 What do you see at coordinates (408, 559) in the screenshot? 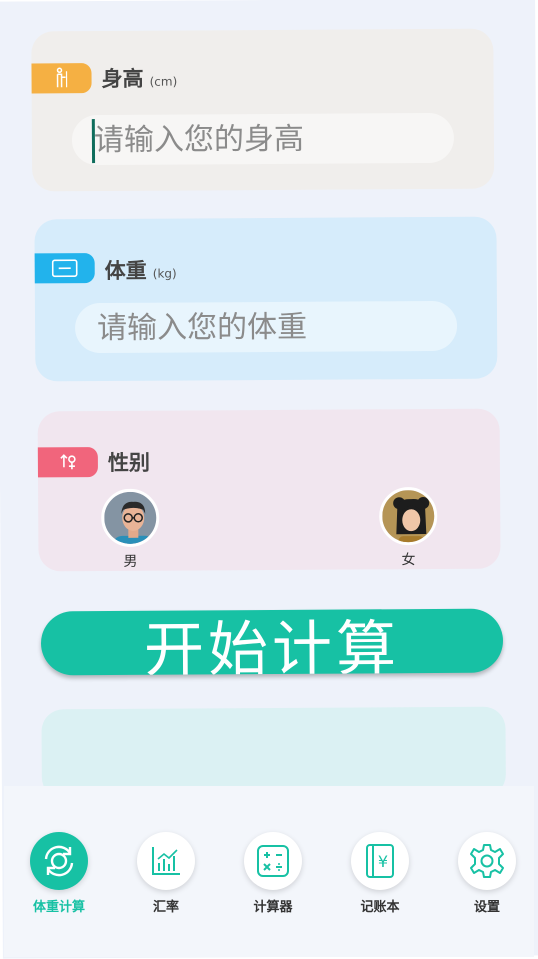
I see `gender-label-female: 女` at bounding box center [408, 559].